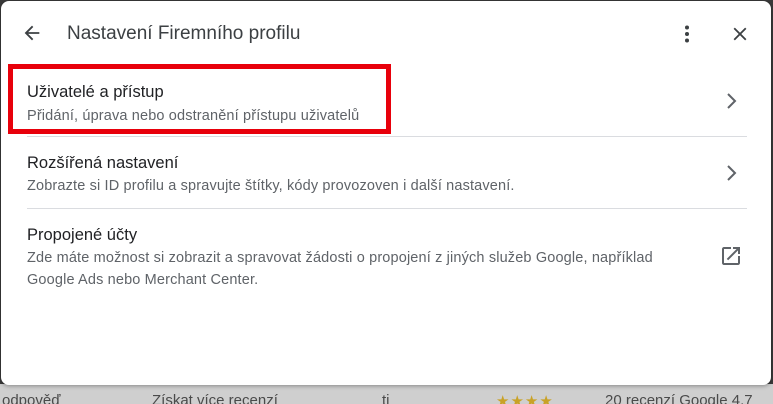 The image size is (773, 404). I want to click on close-button, so click(740, 36).